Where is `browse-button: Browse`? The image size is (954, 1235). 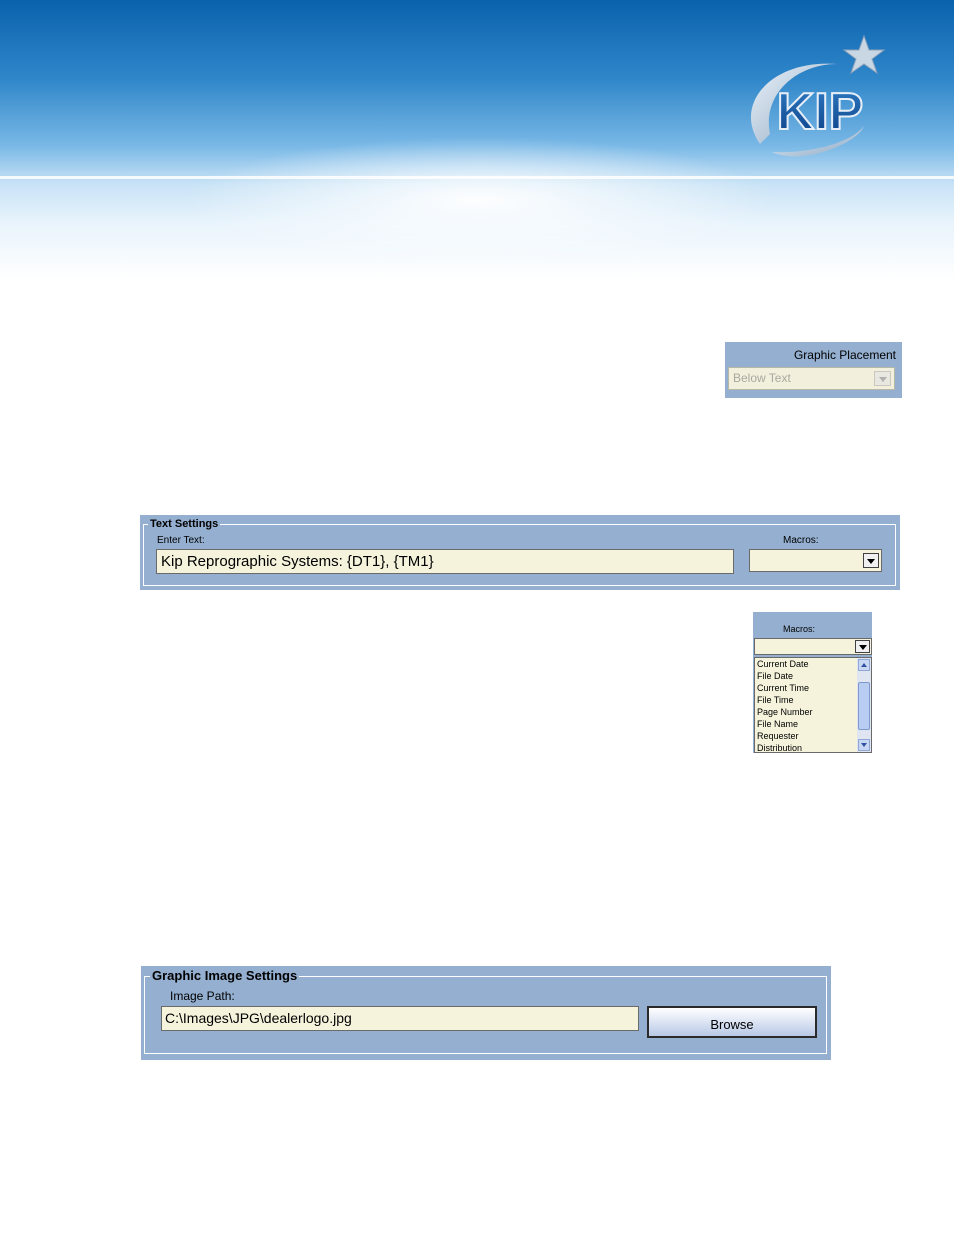 browse-button: Browse is located at coordinates (732, 1022).